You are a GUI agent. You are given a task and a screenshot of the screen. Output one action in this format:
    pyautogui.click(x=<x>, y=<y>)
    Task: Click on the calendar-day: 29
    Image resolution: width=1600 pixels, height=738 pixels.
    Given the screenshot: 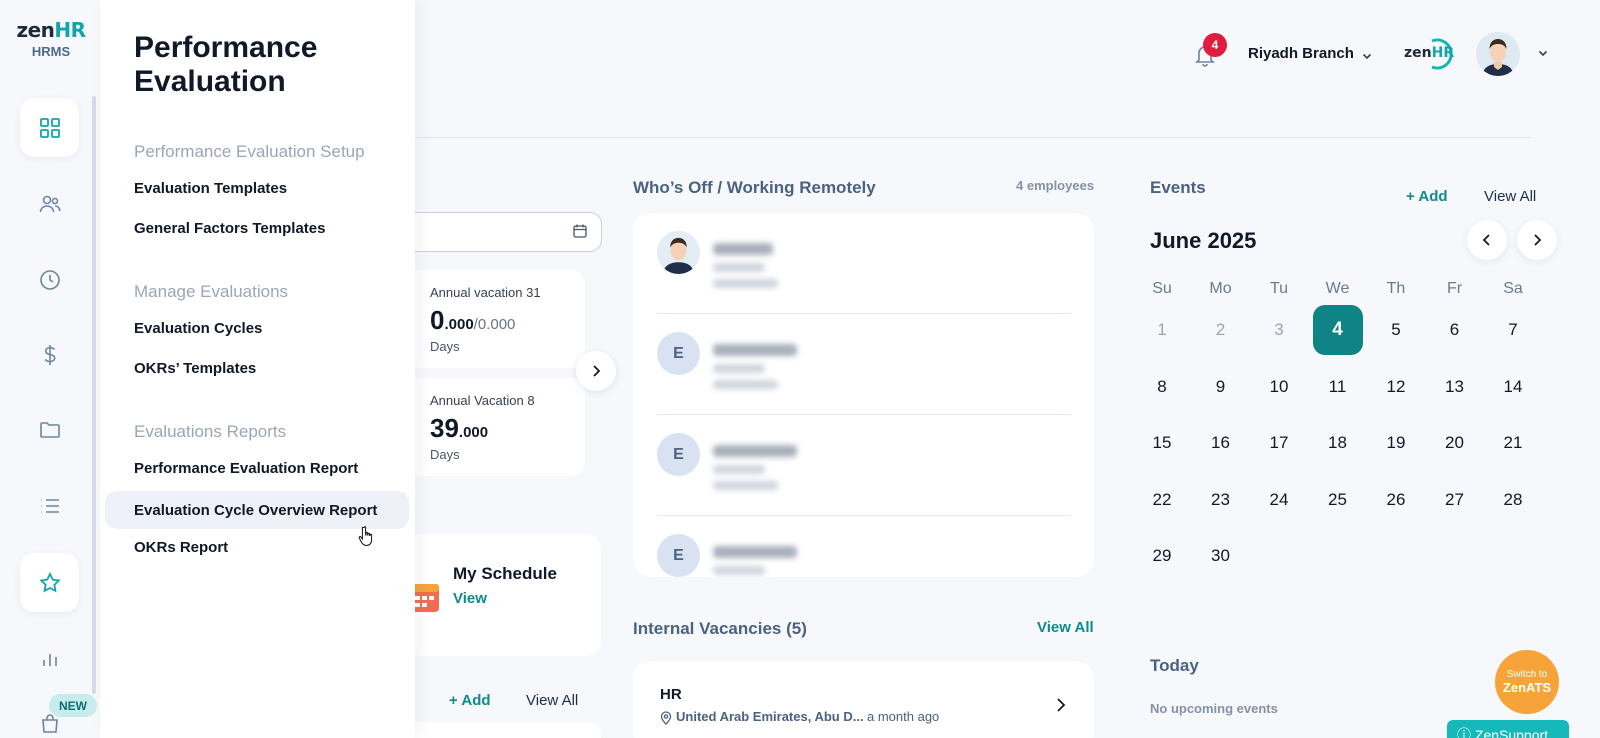 What is the action you would take?
    pyautogui.click(x=1162, y=556)
    